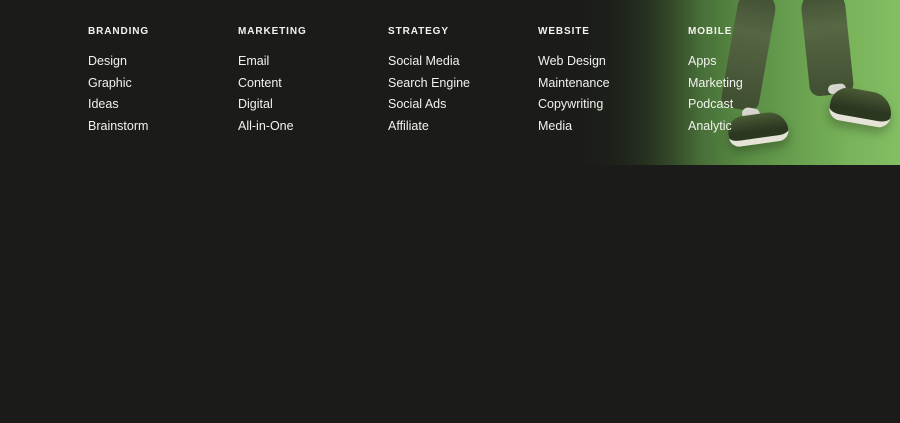 The image size is (900, 423). What do you see at coordinates (163, 104) in the screenshot?
I see `list-item: Ideas` at bounding box center [163, 104].